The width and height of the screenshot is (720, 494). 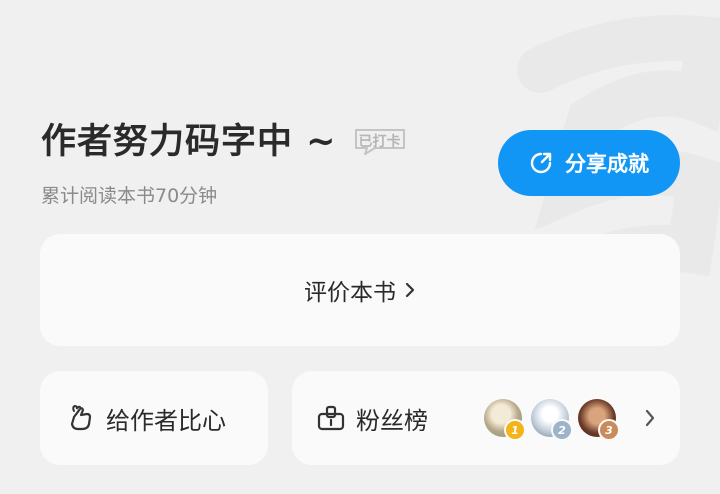 I want to click on share-icon, so click(x=541, y=163).